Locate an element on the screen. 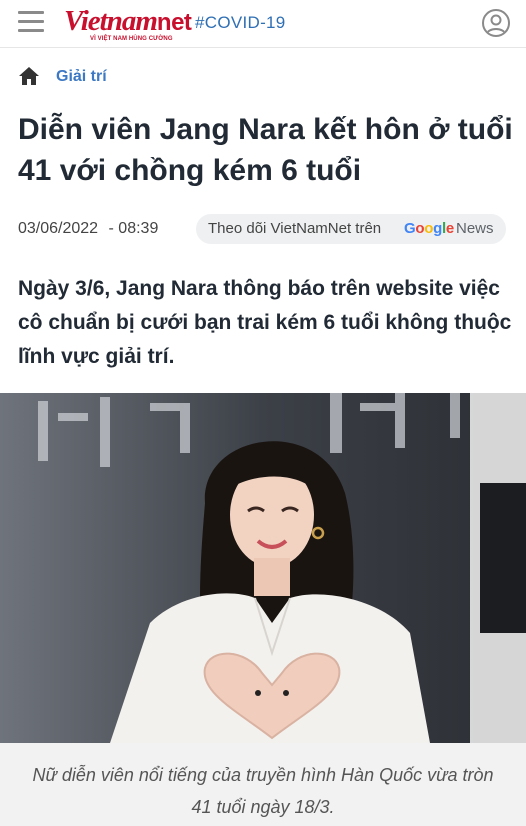 The height and width of the screenshot is (826, 526). home-icon is located at coordinates (29, 76).